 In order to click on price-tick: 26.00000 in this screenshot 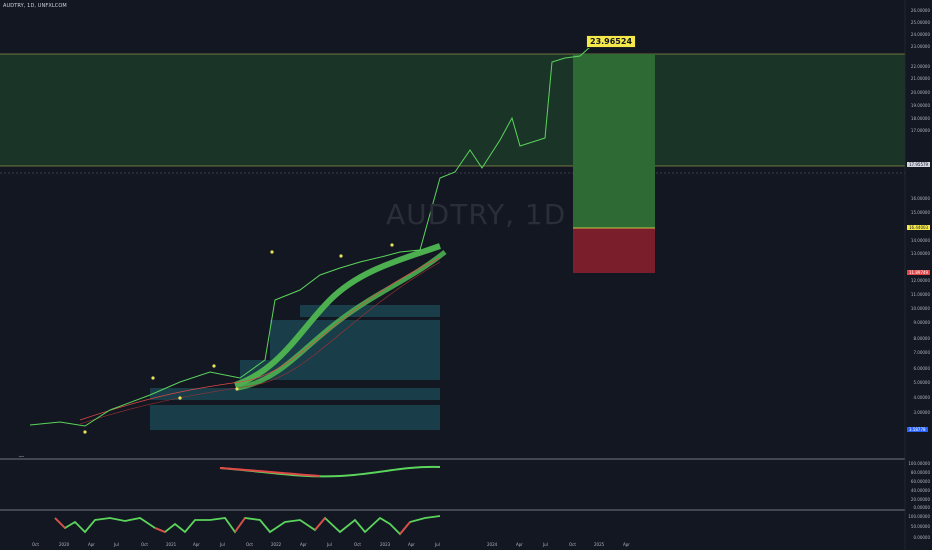, I will do `click(920, 10)`.